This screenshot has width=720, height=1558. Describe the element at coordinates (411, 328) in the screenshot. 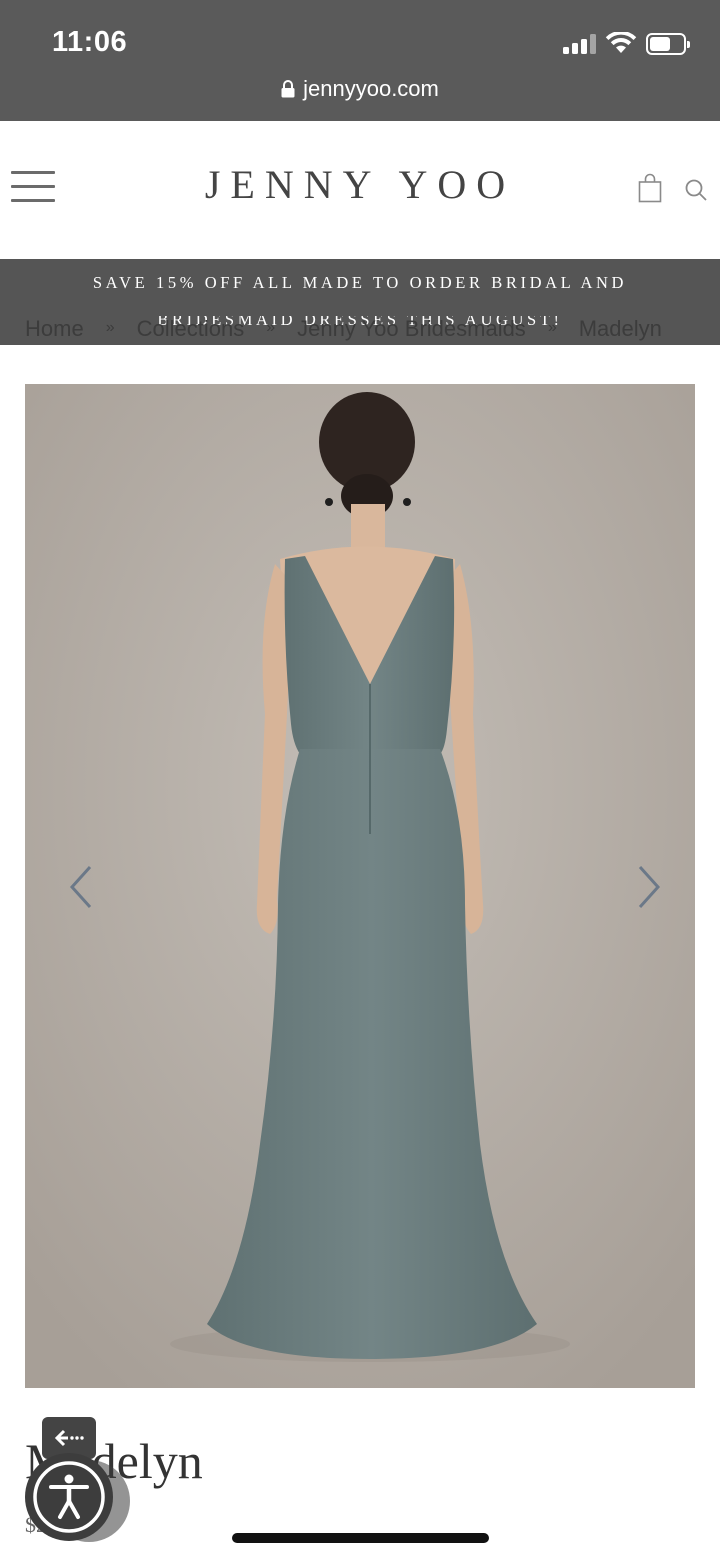

I see `breadcrumb-bridesmaids: Jenny Yoo Bridesmaids` at that location.